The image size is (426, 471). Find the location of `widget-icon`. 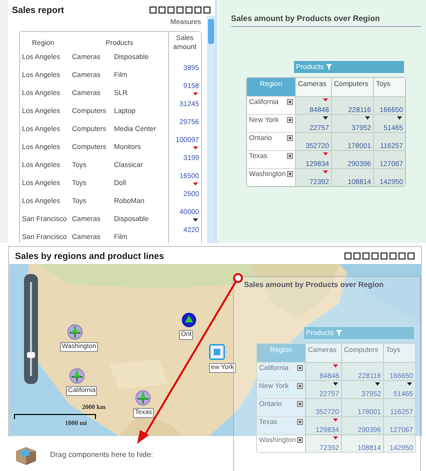

widget-icon is located at coordinates (217, 352).